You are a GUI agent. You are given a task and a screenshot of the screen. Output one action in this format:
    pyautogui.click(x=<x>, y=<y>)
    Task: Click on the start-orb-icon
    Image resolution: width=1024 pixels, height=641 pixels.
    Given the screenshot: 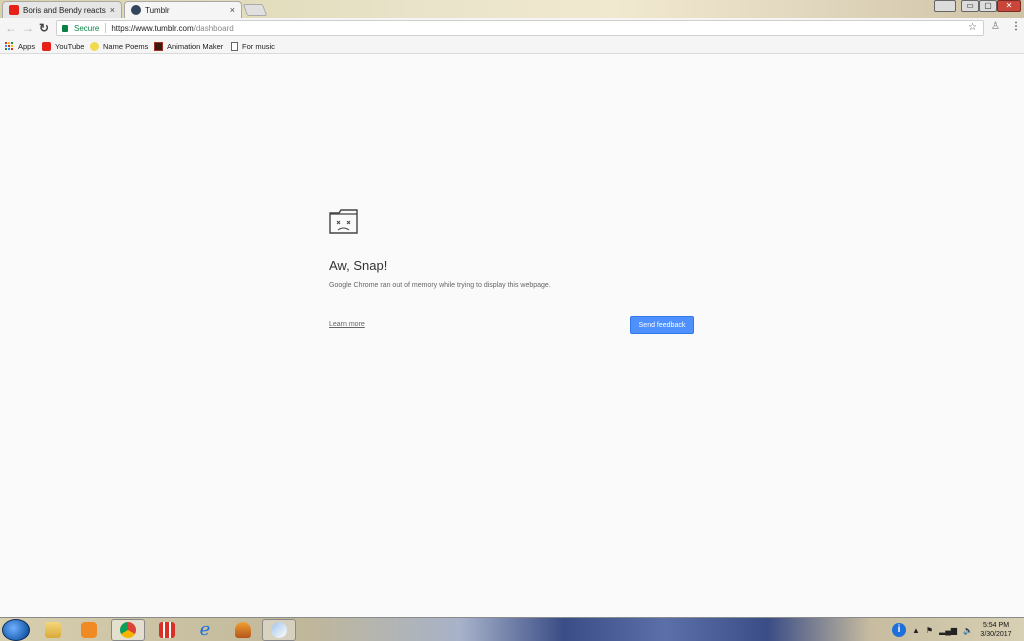 What is the action you would take?
    pyautogui.click(x=16, y=630)
    